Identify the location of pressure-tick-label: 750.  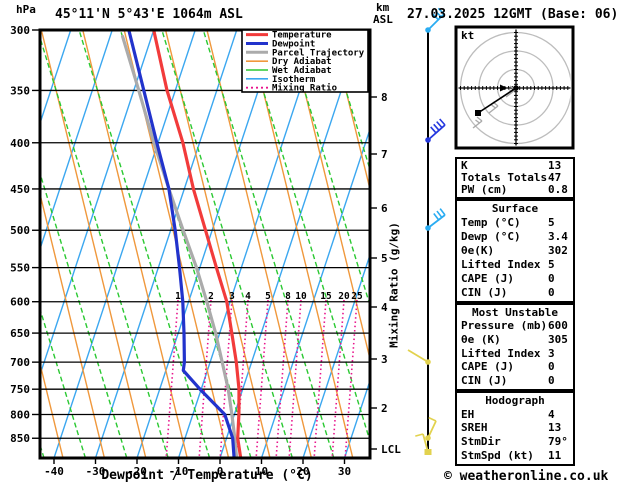
(20, 389).